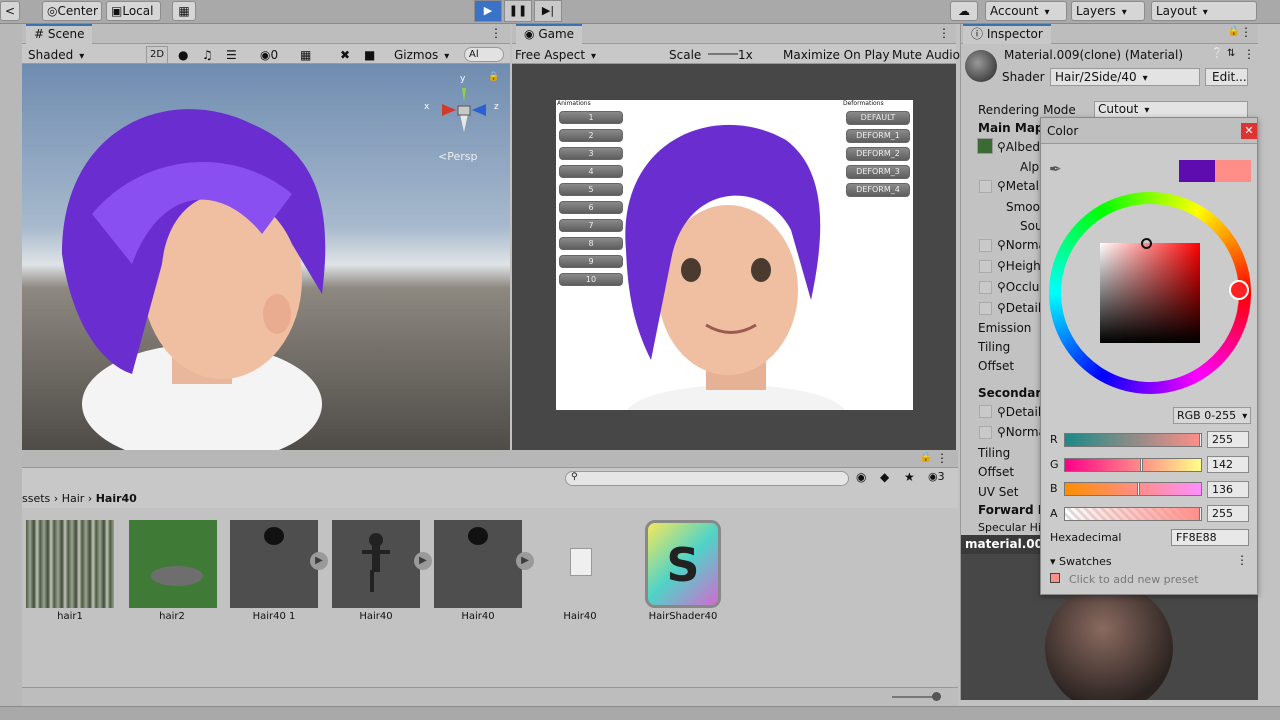  Describe the element at coordinates (1021, 245) in the screenshot. I see `normal-map-label: ⚲Norma` at that location.